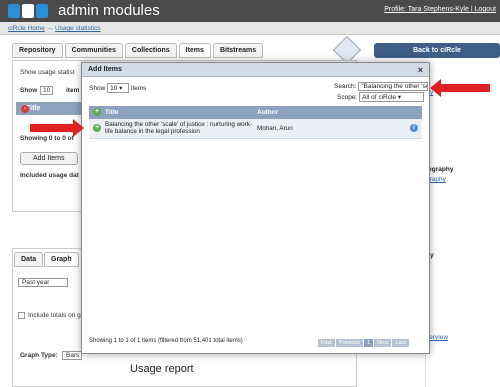  Describe the element at coordinates (97, 128) in the screenshot. I see `add-item-icon: +` at that location.